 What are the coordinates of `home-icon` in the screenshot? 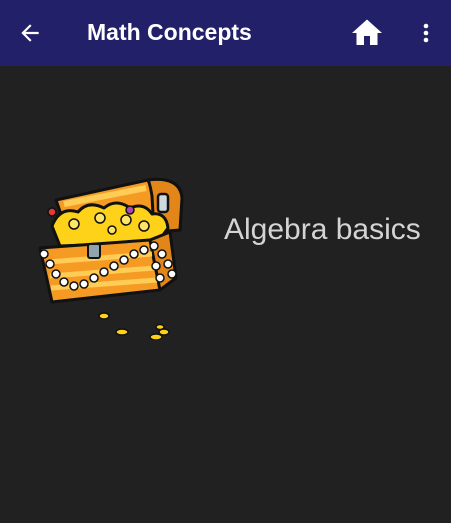 It's located at (367, 32).